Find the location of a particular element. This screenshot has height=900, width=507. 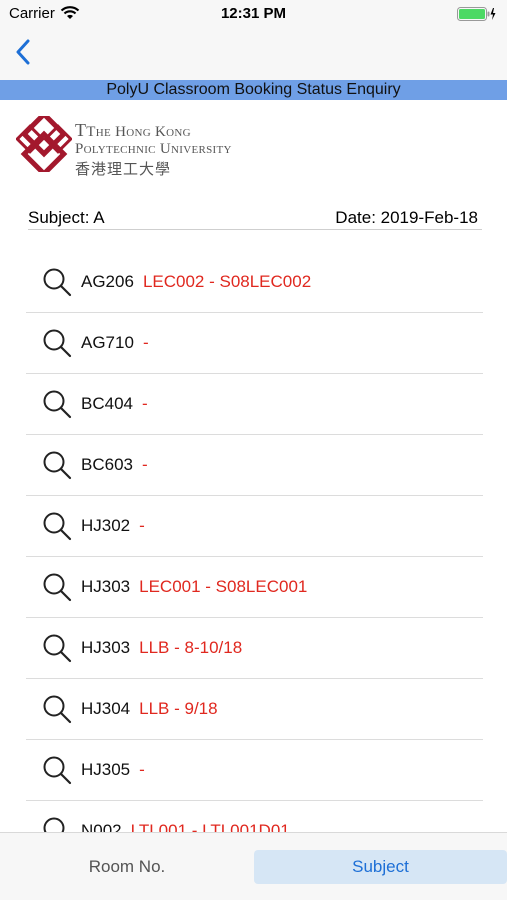

booking-status: LTL001 - LTL001D01 is located at coordinates (210, 826).